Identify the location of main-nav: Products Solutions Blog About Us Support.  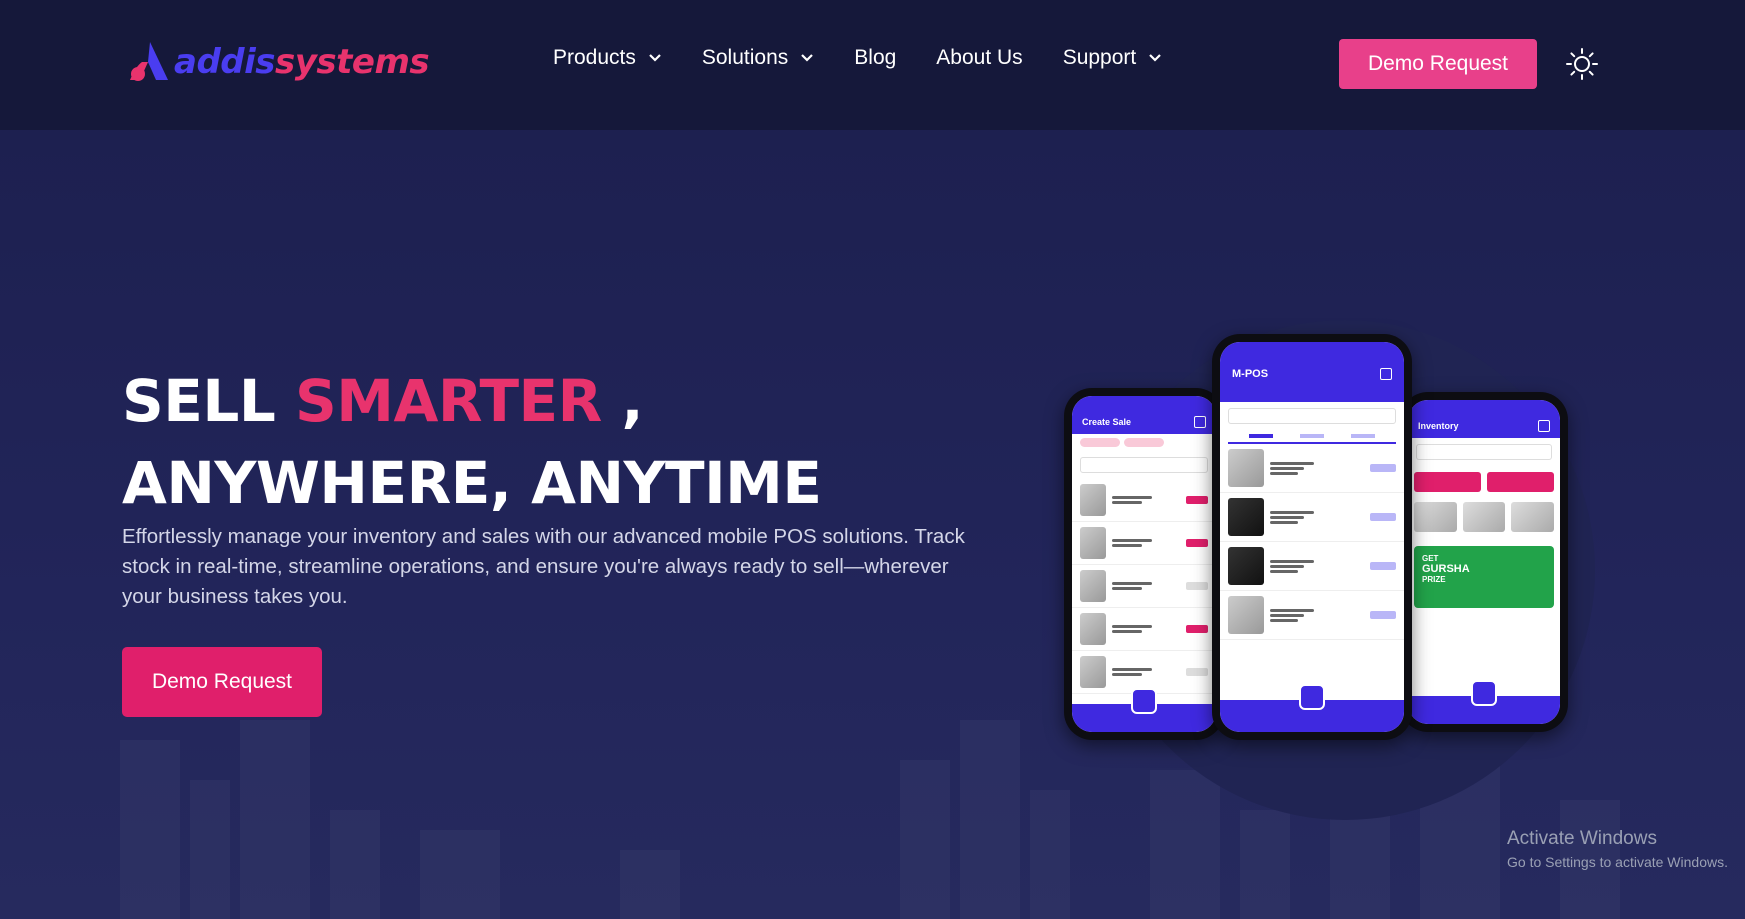
(877, 58).